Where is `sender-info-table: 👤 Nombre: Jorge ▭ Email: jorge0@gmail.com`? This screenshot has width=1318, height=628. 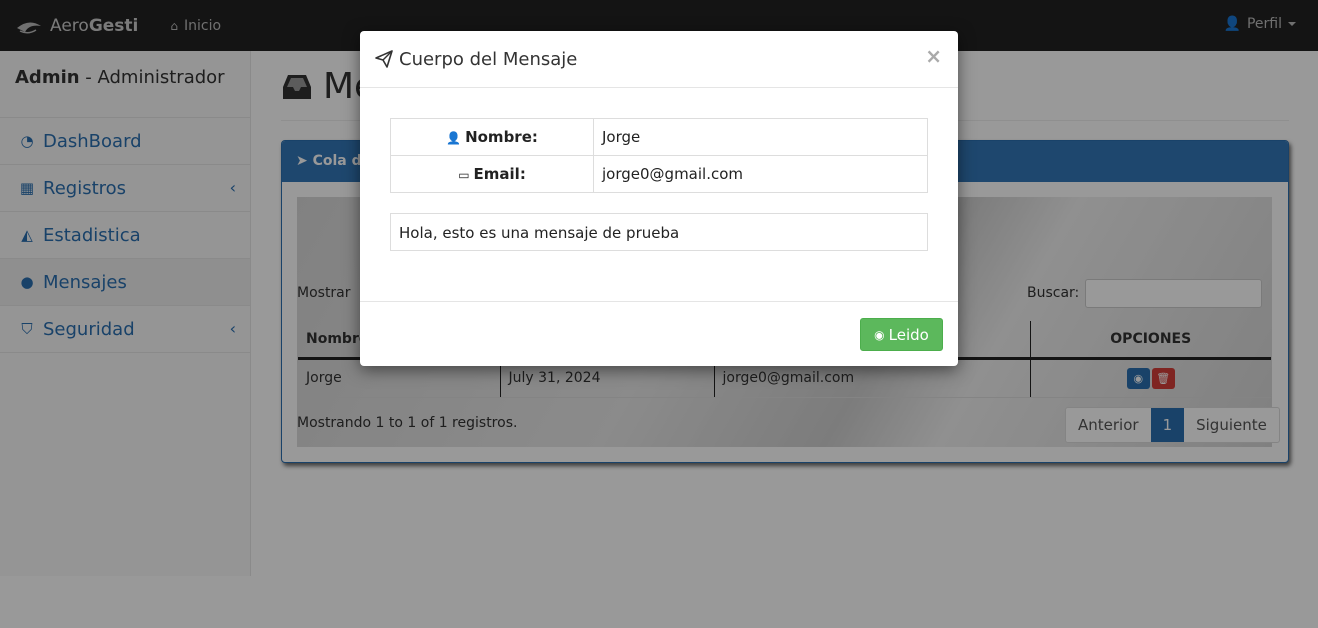 sender-info-table: 👤 Nombre: Jorge ▭ Email: jorge0@gmail.com is located at coordinates (659, 155).